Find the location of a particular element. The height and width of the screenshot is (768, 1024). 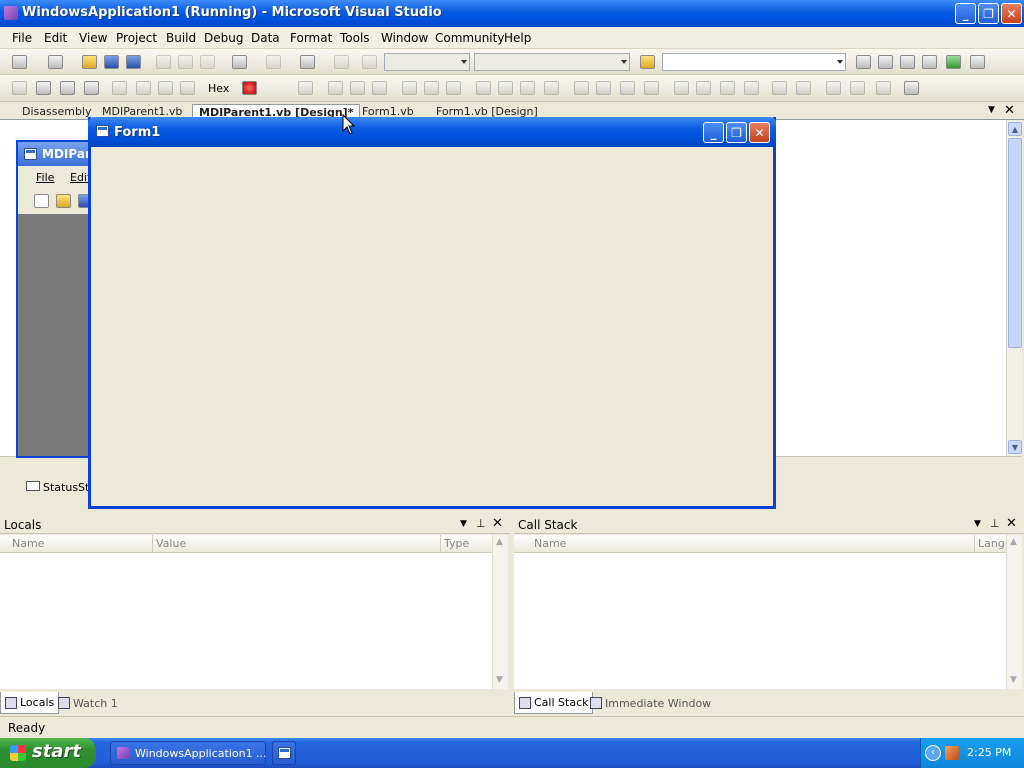

tab-list-dropdown-icon: ▼ is located at coordinates (991, 110).